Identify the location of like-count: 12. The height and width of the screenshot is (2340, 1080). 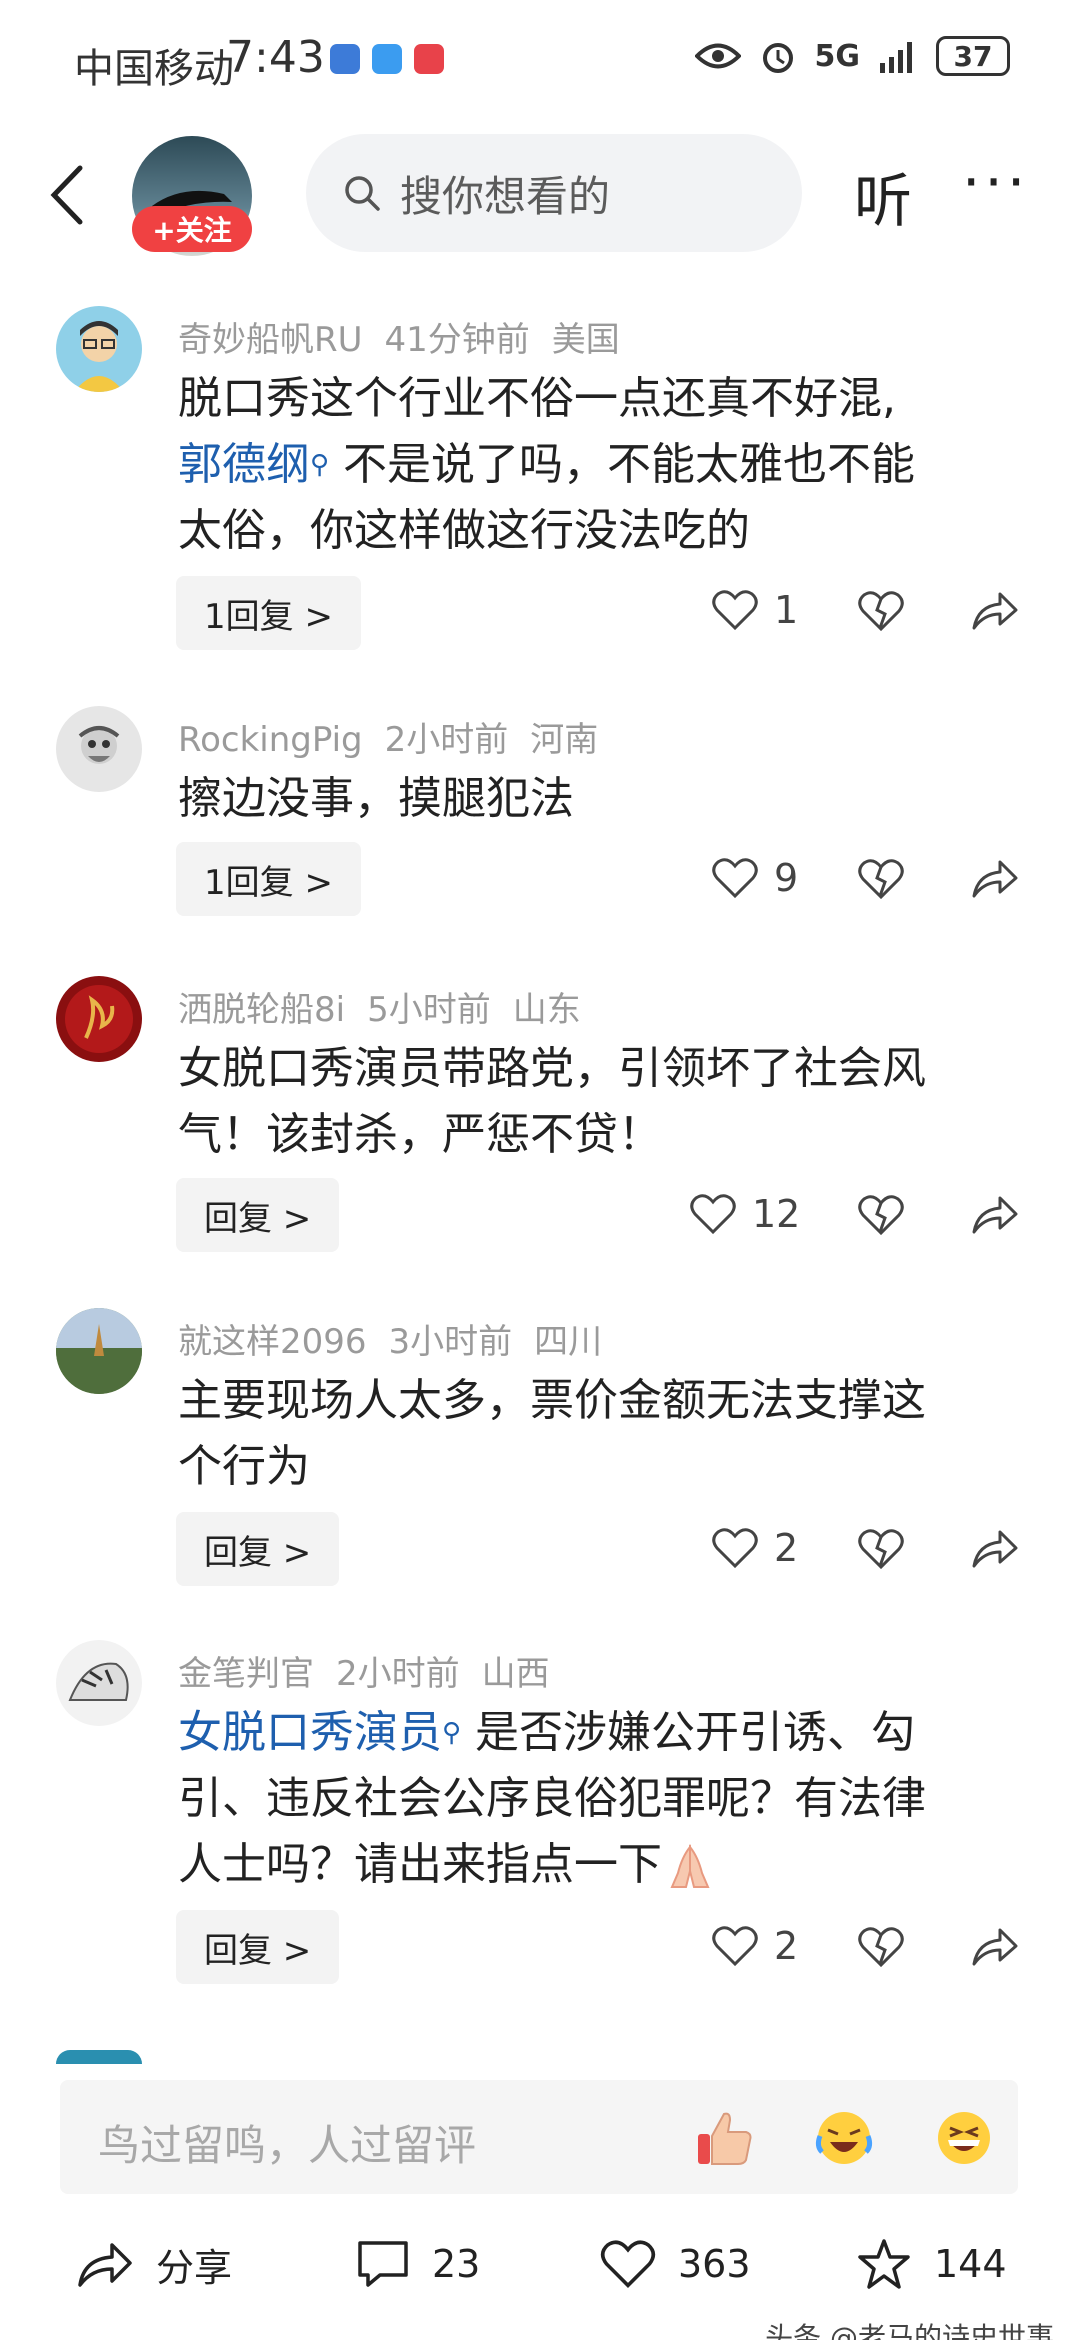
(776, 1214).